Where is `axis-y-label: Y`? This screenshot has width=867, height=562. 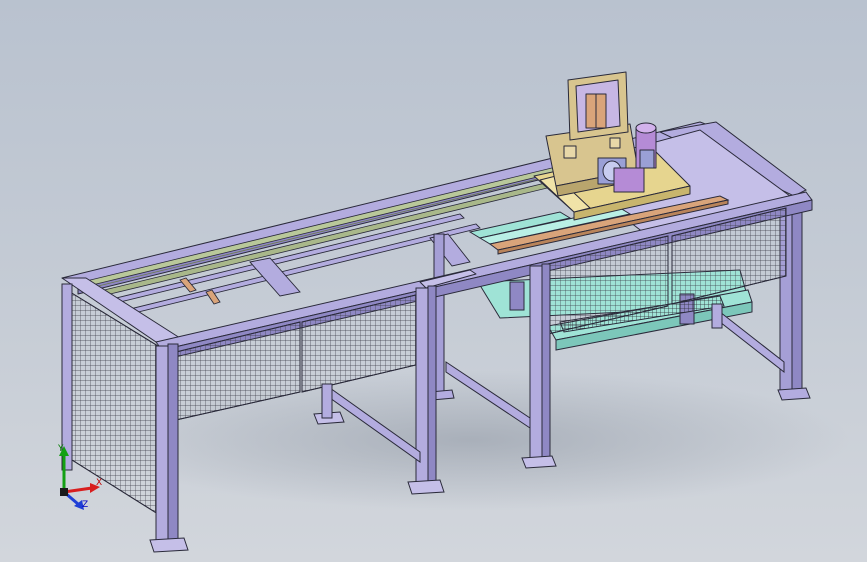
axis-y-label: Y is located at coordinates (61, 449).